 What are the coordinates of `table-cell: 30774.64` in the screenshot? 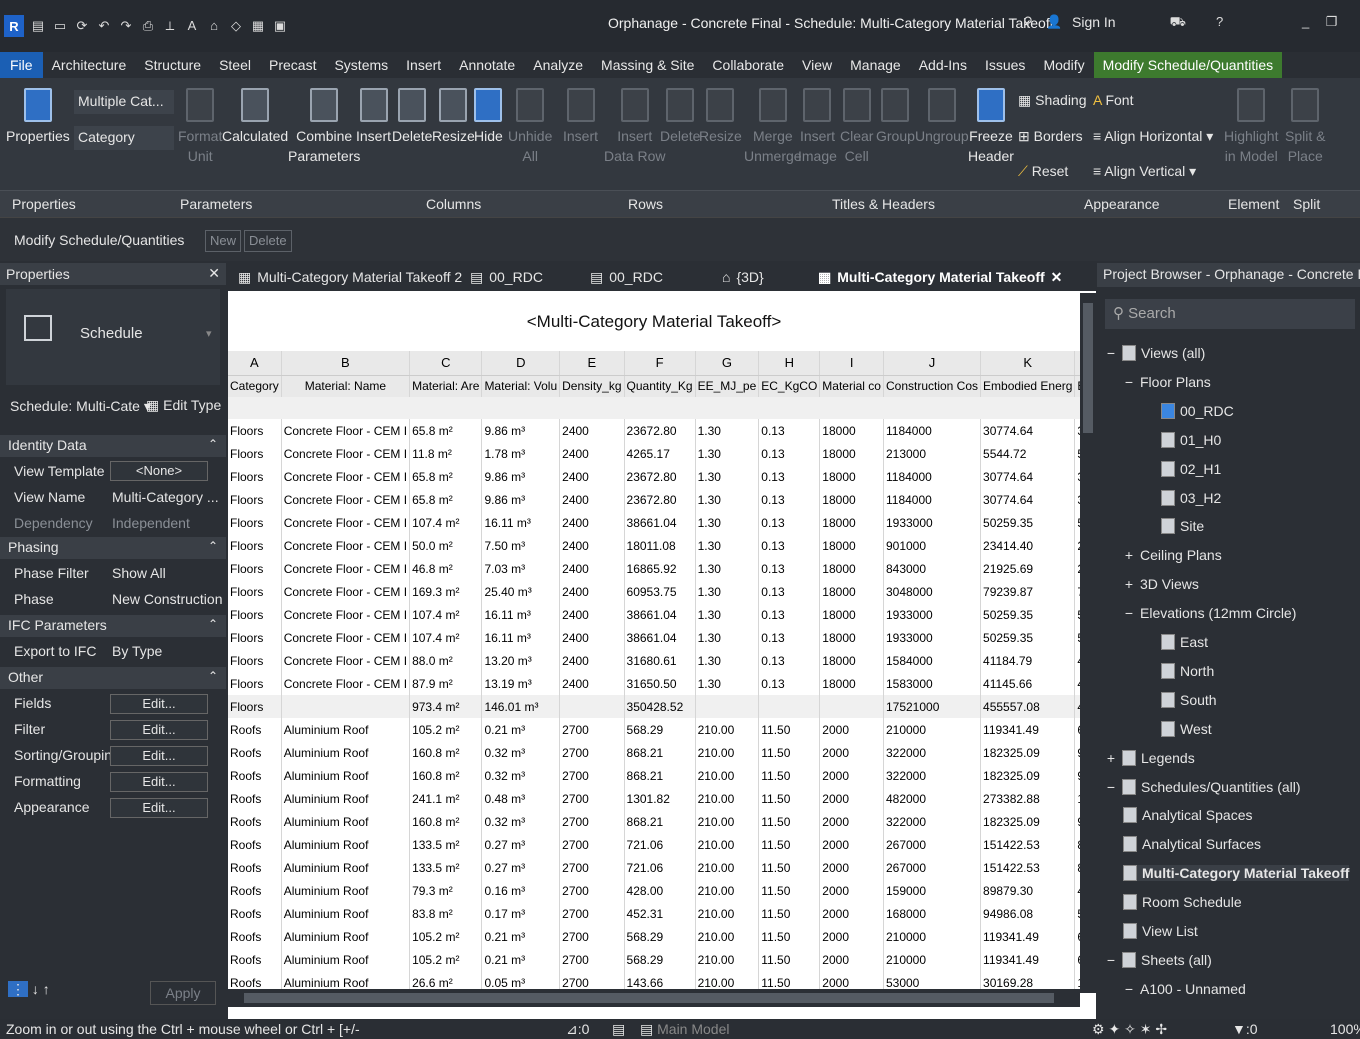 It's located at (1028, 430).